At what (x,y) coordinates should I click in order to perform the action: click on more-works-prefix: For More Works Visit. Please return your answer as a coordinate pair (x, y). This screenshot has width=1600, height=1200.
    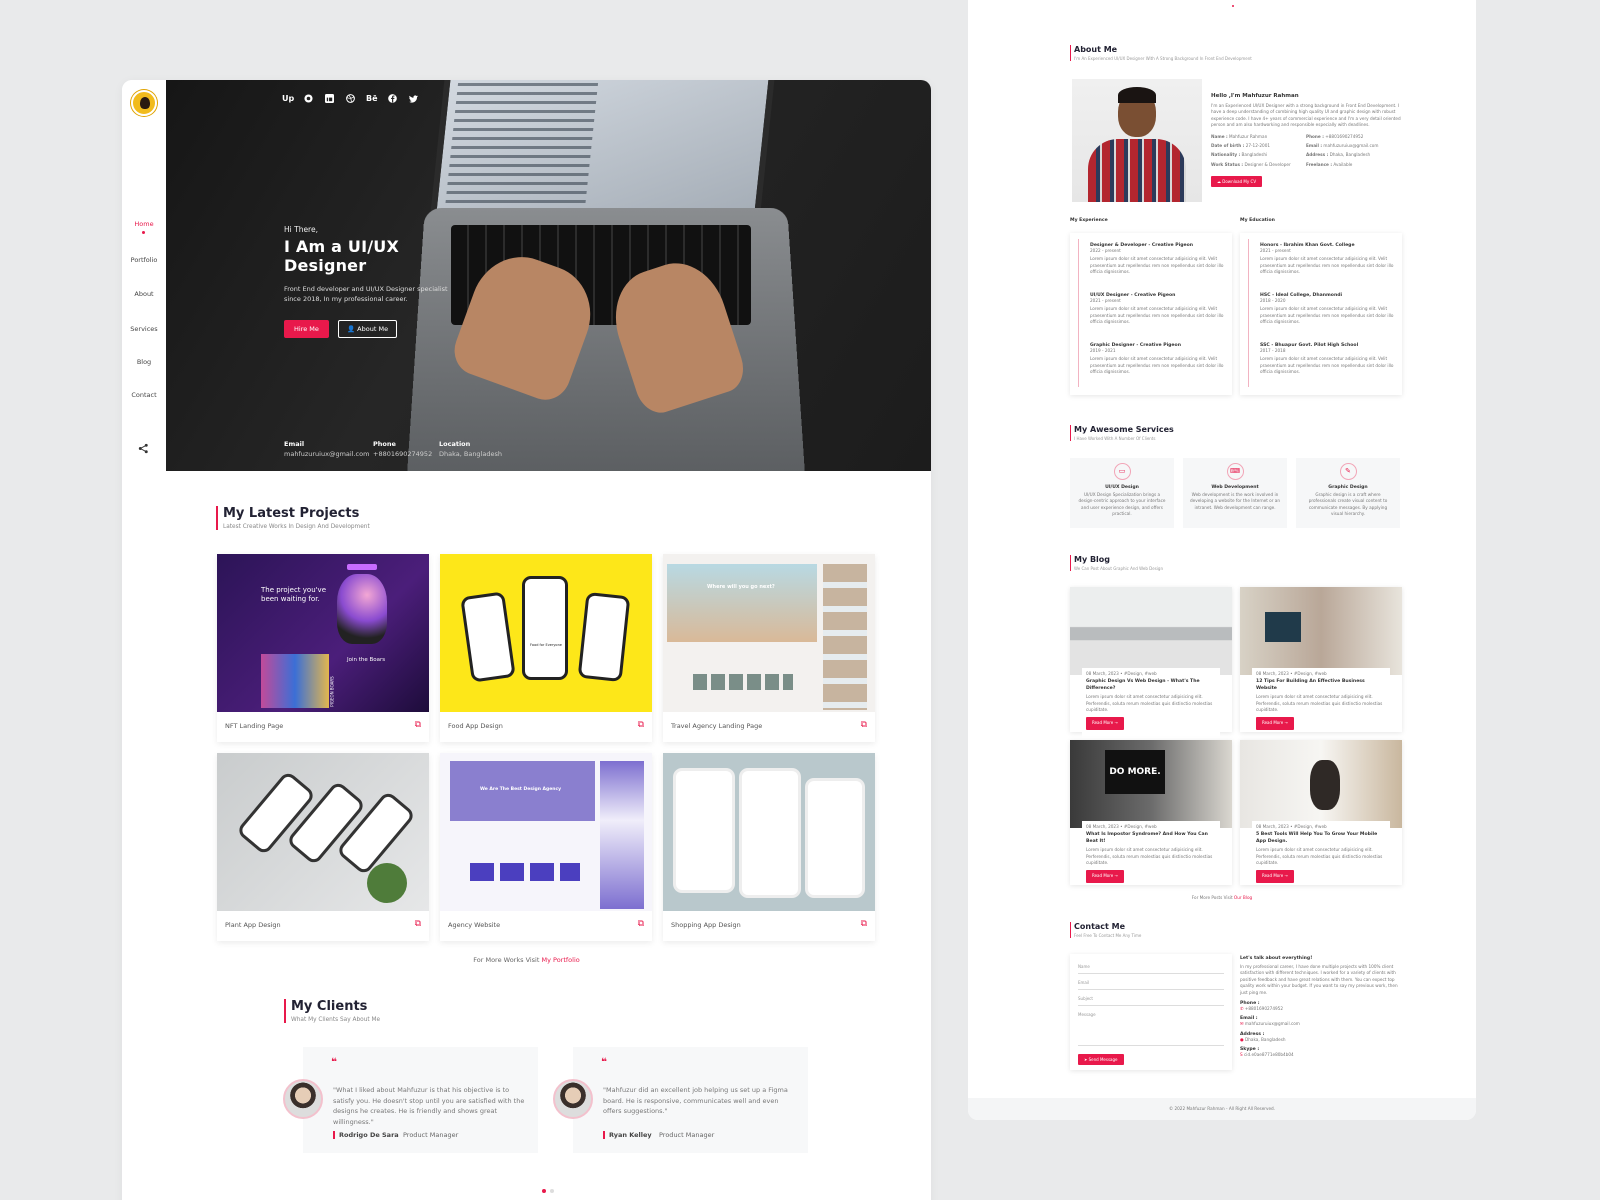
    Looking at the image, I should click on (507, 960).